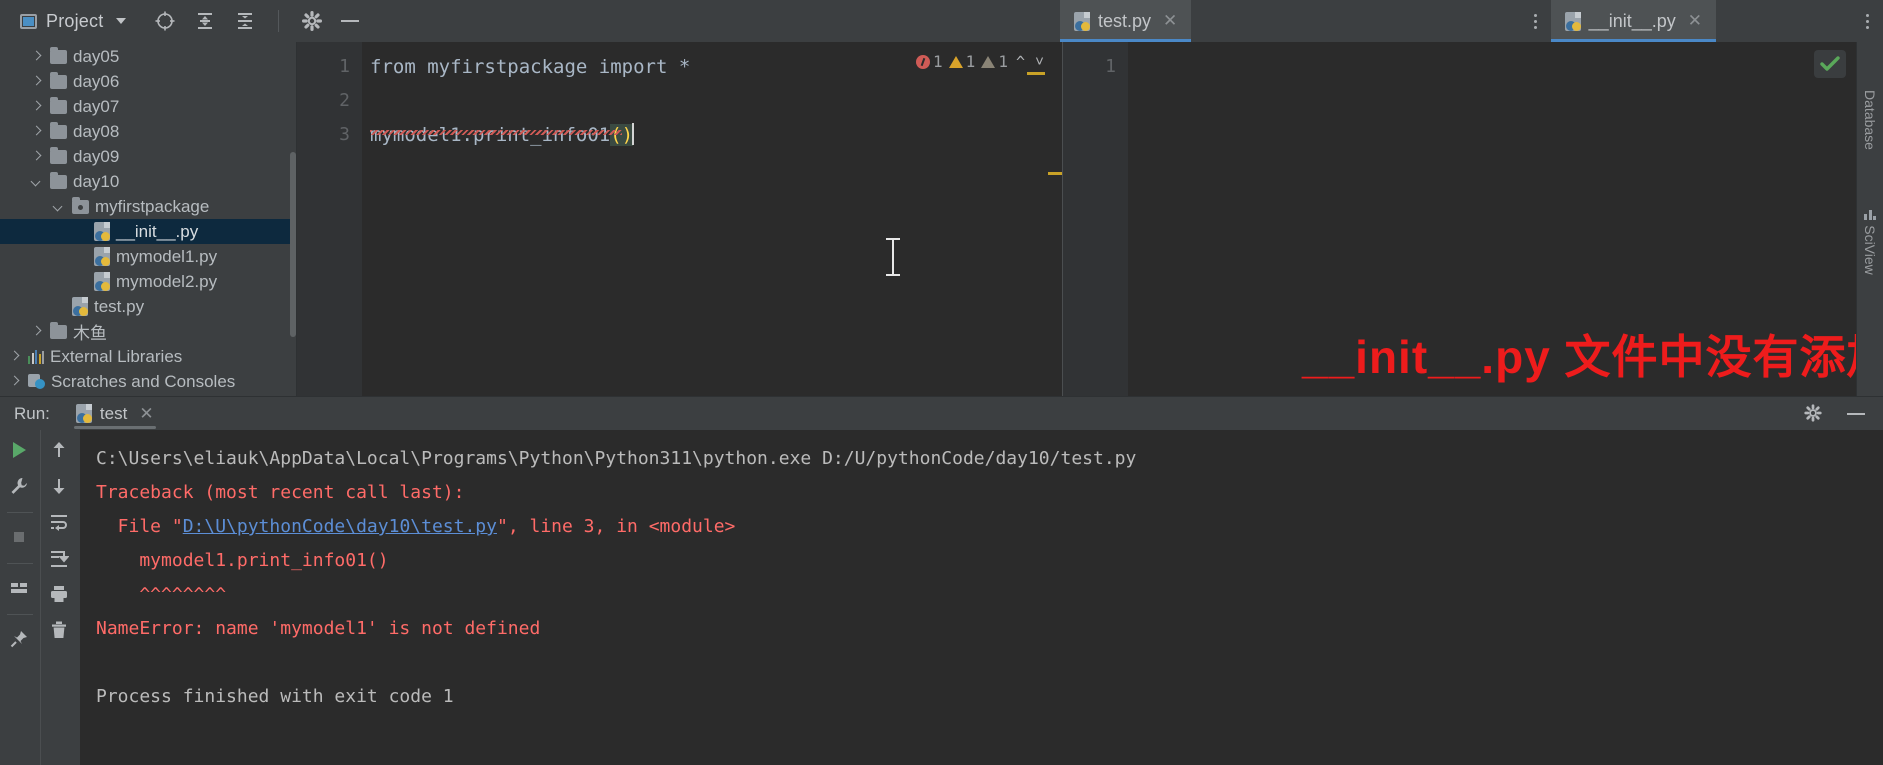  I want to click on tool-window-database: Database, so click(1870, 120).